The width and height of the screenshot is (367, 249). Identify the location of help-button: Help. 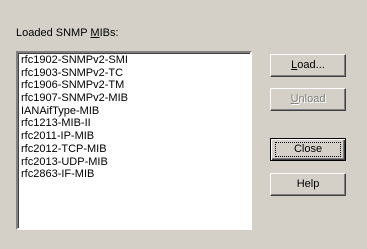
(308, 184).